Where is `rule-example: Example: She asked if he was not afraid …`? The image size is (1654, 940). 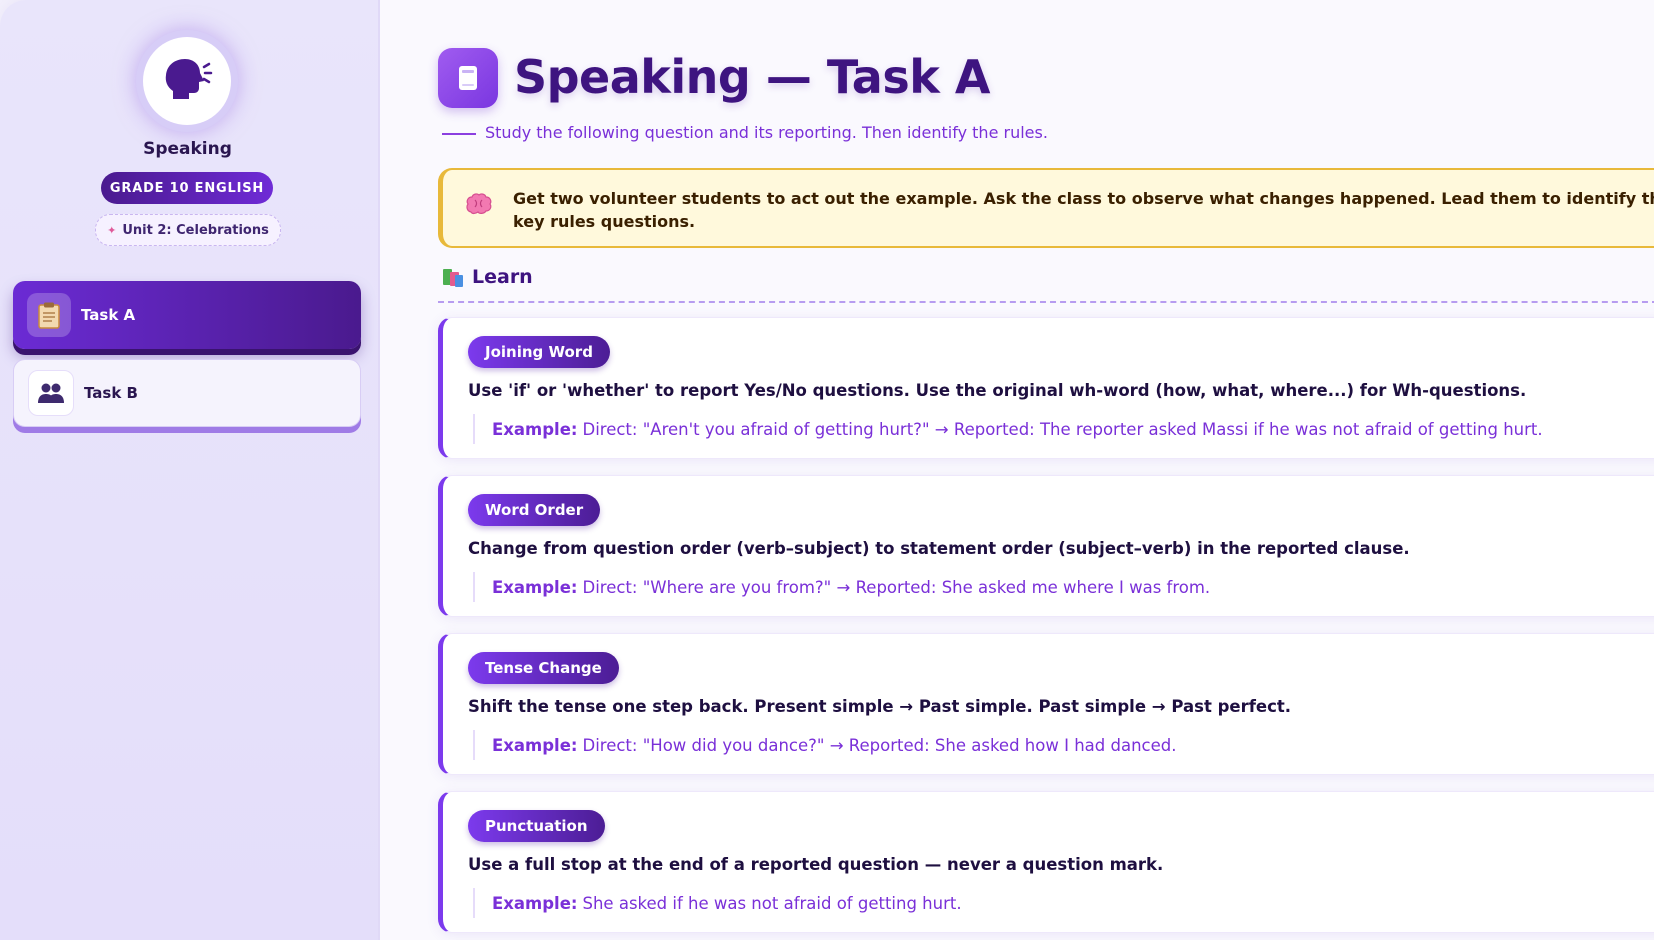
rule-example: Example: She asked if he was not afraid … is located at coordinates (717, 903).